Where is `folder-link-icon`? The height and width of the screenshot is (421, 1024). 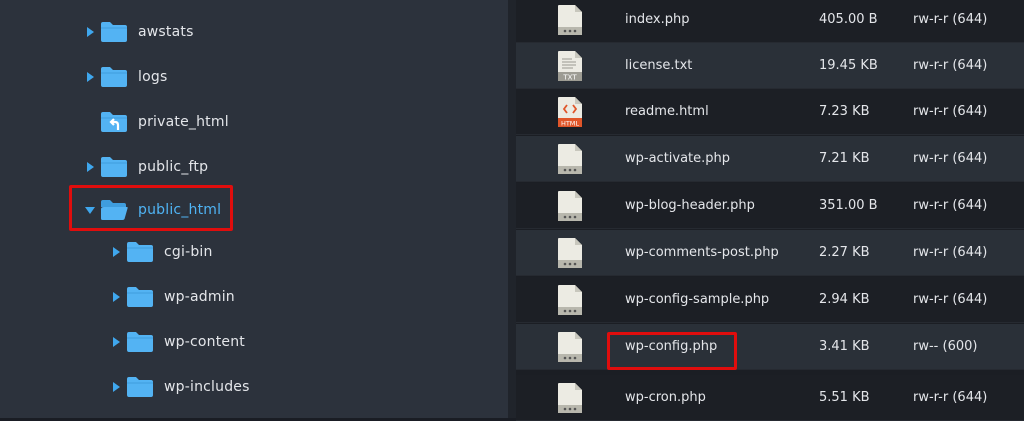
folder-link-icon is located at coordinates (114, 122).